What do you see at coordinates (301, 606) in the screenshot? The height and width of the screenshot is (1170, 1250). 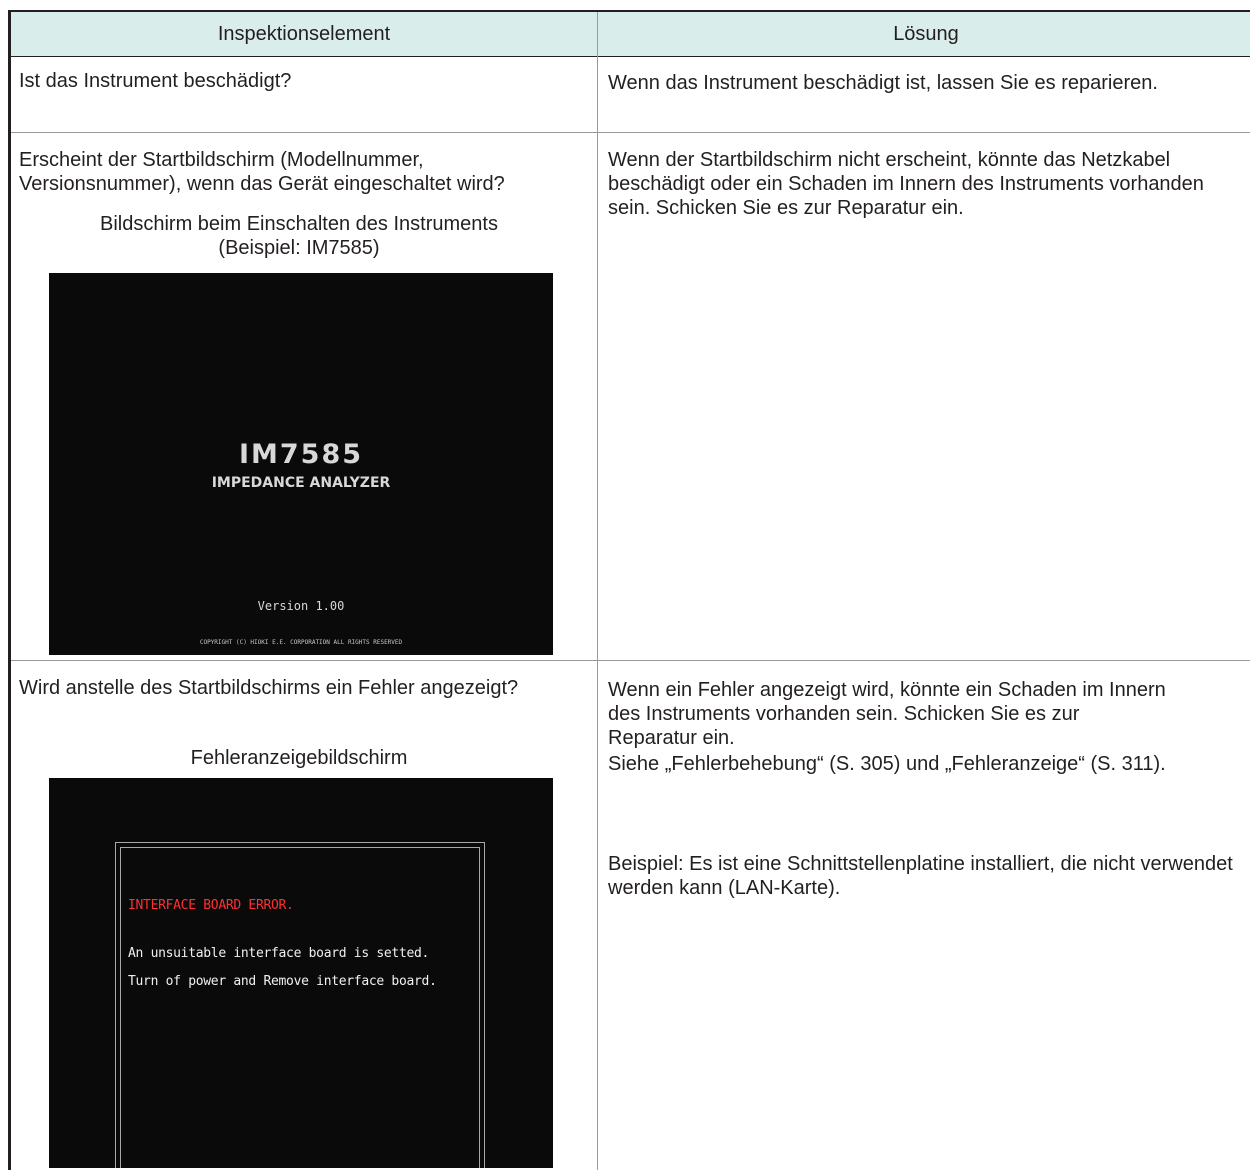 I see `screen-version: Version 1.00` at bounding box center [301, 606].